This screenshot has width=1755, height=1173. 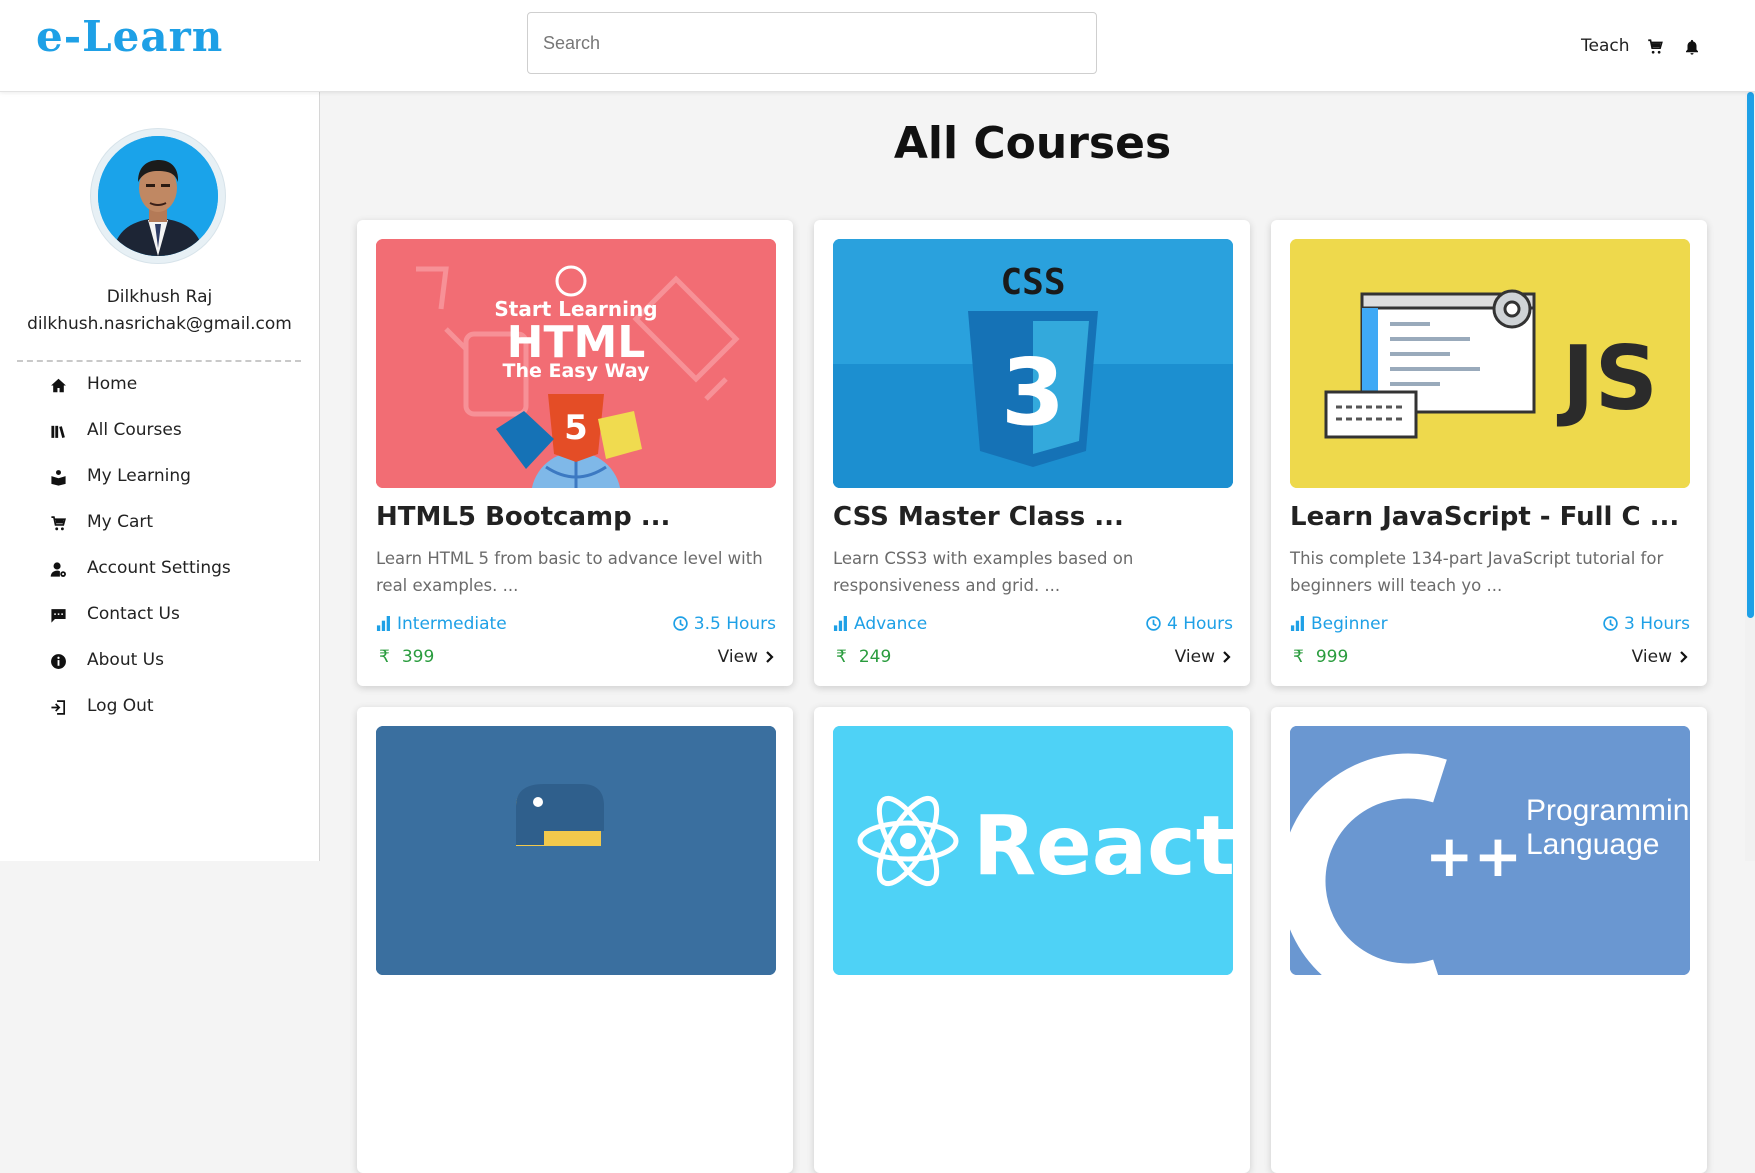 I want to click on sidebar-item-my-learning: My Learning, so click(x=159, y=477).